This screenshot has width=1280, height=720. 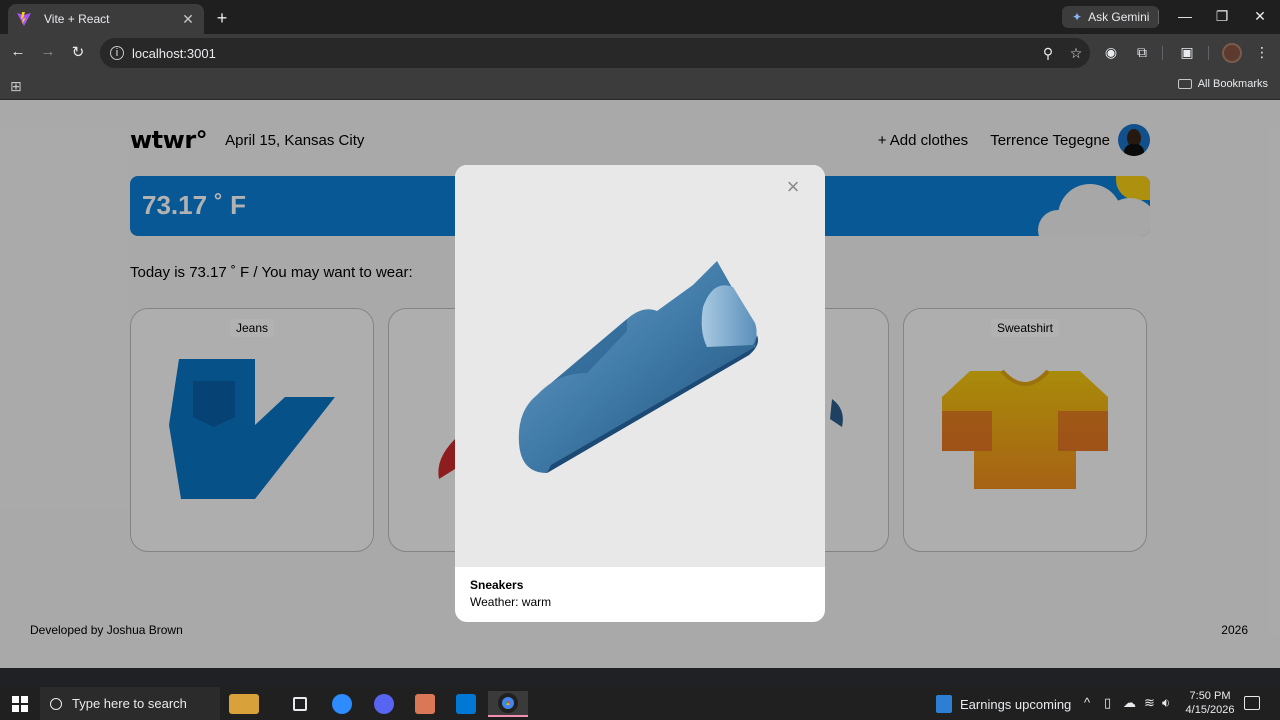 I want to click on apps-grid-icon: ⊞, so click(x=16, y=86).